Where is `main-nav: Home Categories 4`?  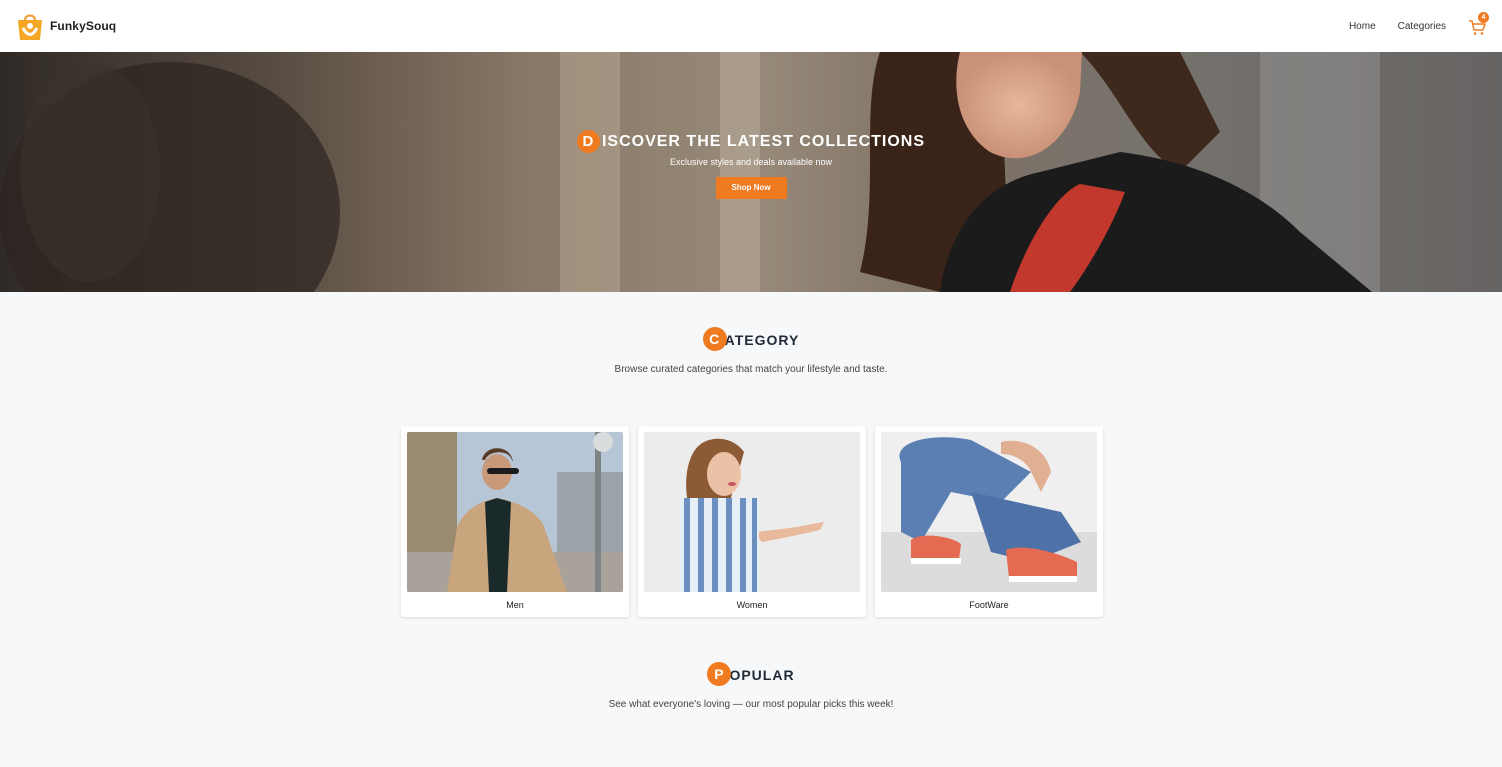 main-nav: Home Categories 4 is located at coordinates (1419, 24).